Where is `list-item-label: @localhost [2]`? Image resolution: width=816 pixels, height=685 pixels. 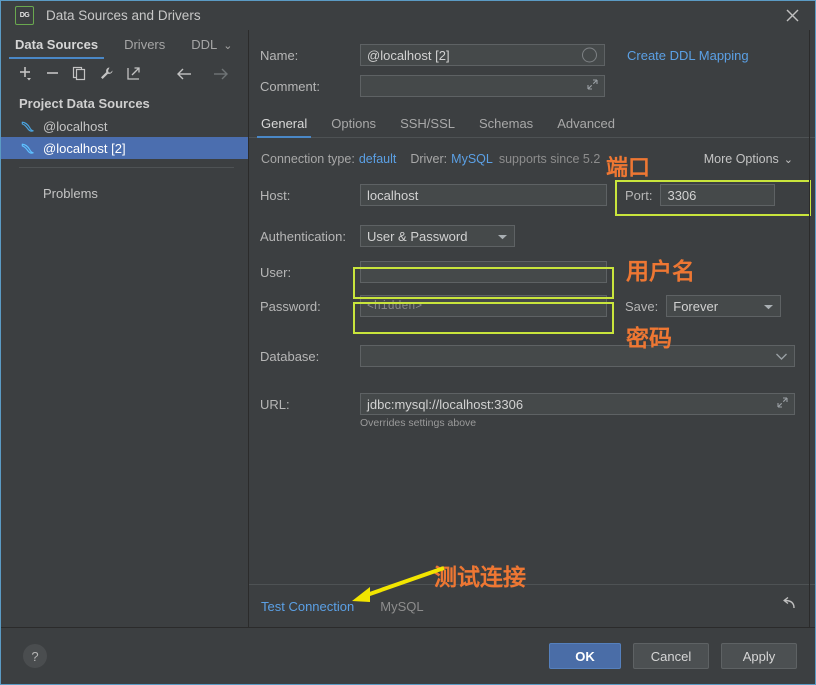 list-item-label: @localhost [2] is located at coordinates (84, 148).